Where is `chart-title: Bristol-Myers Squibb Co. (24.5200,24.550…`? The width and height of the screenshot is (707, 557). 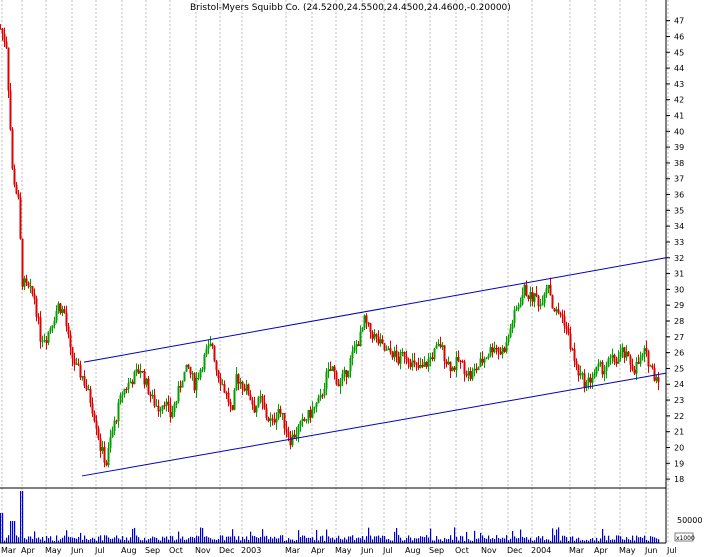 chart-title: Bristol-Myers Squibb Co. (24.5200,24.550… is located at coordinates (350, 8).